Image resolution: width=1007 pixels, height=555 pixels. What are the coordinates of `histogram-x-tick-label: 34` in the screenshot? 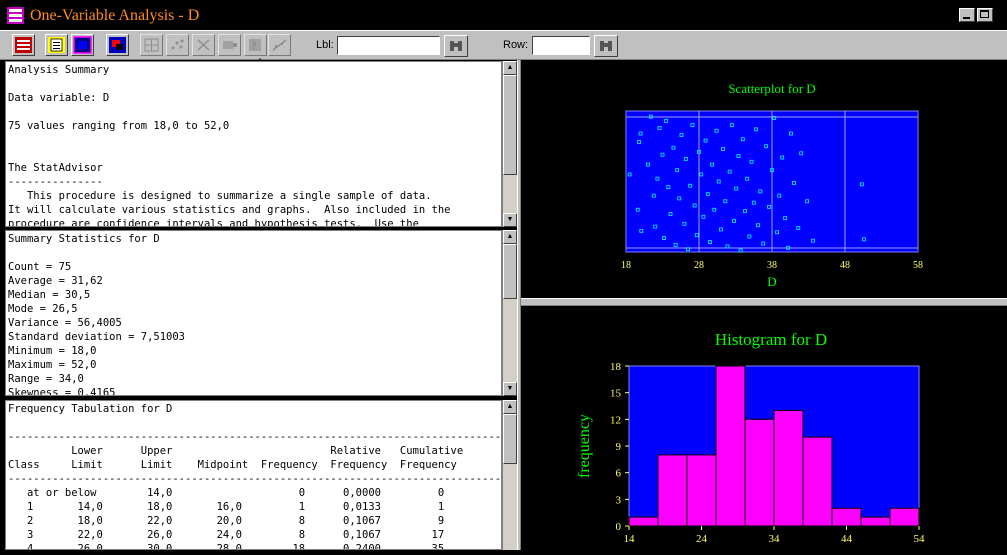 It's located at (775, 539).